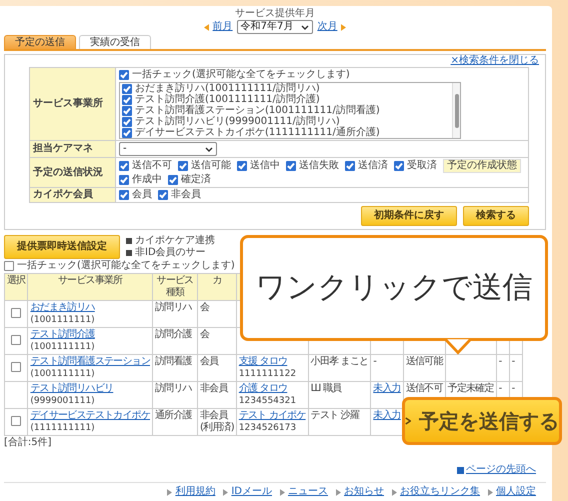  What do you see at coordinates (206, 27) in the screenshot?
I see `left-arrow-icon` at bounding box center [206, 27].